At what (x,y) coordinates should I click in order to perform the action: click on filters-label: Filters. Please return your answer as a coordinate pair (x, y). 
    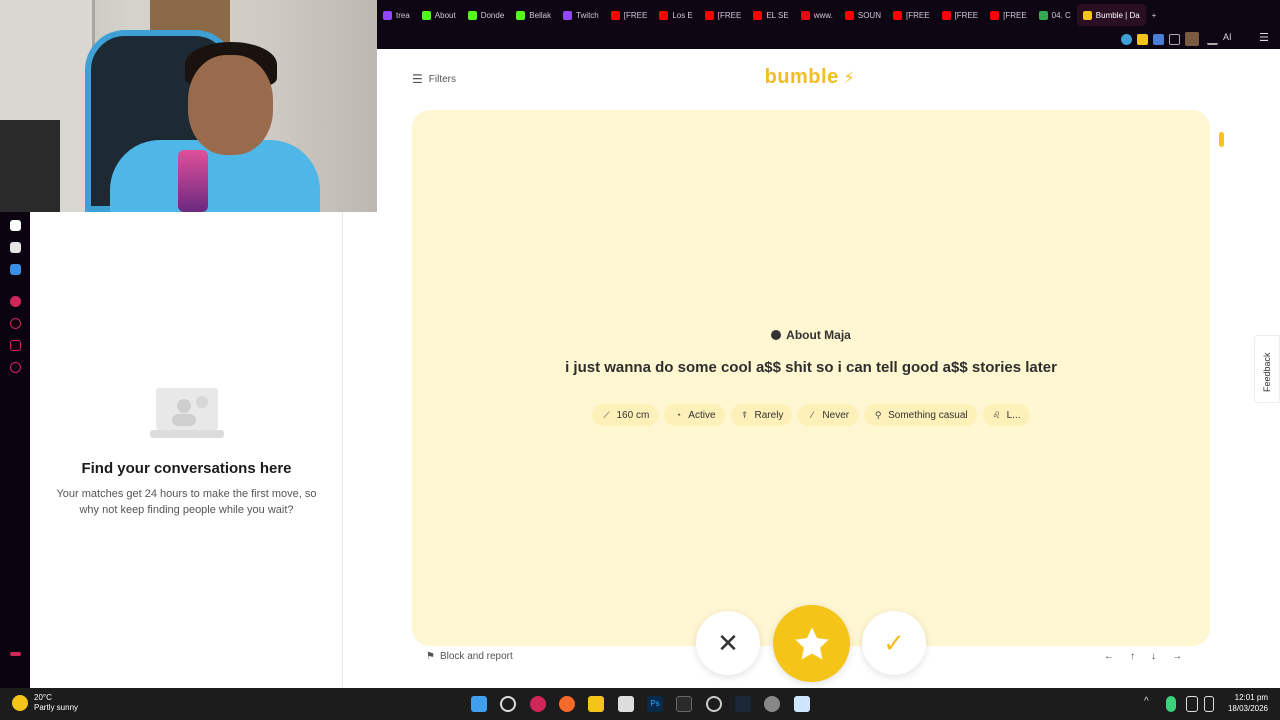
    Looking at the image, I should click on (442, 79).